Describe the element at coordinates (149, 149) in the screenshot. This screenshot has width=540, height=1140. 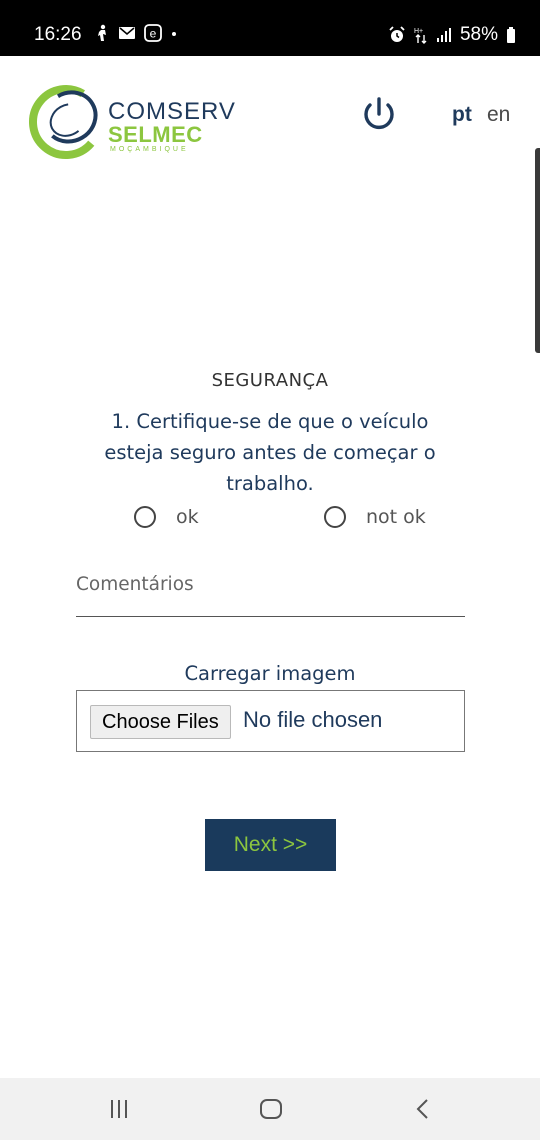
I see `logo-text-mocambique: MOÇAMBIQUE` at that location.